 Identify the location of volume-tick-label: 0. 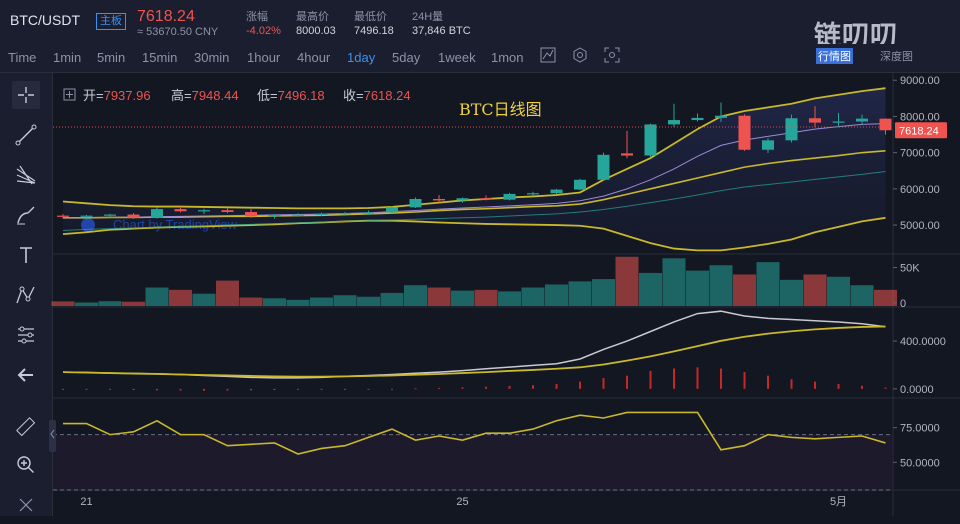
(903, 304).